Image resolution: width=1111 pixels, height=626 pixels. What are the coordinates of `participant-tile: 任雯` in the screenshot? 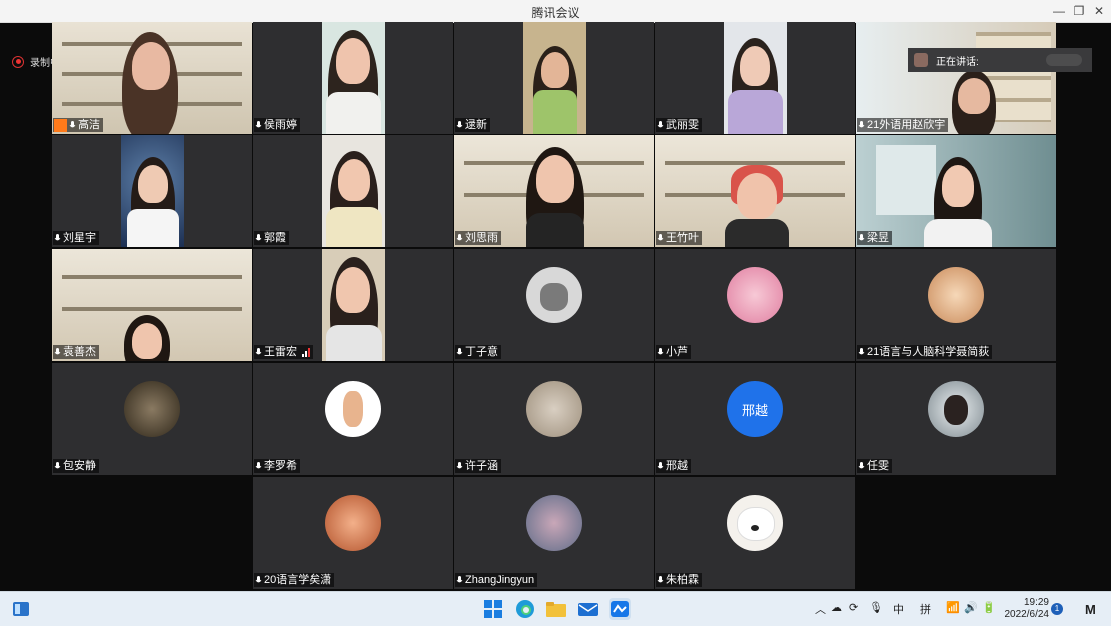 It's located at (956, 419).